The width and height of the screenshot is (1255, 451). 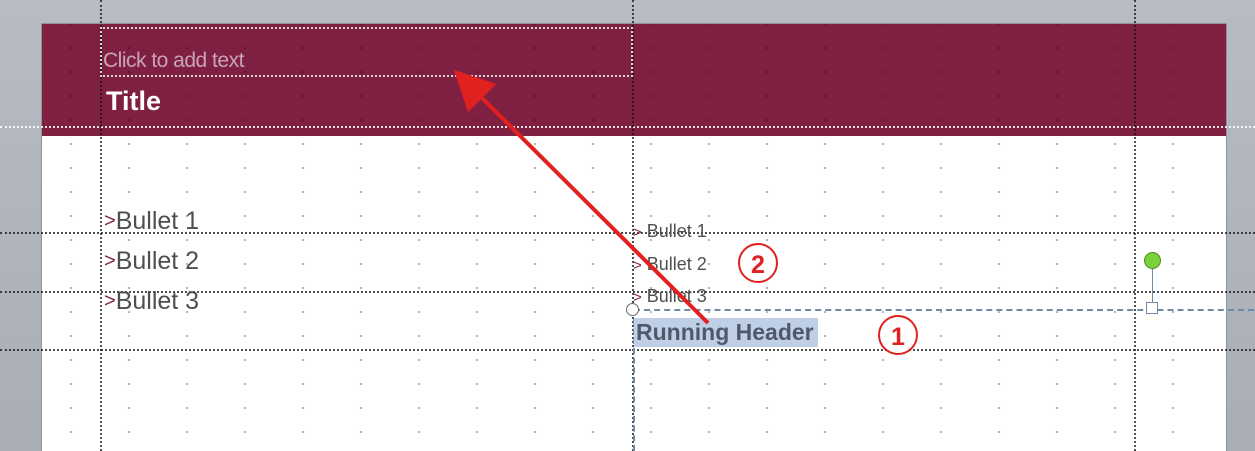 I want to click on bullet-right-3: > Bullet 3, so click(x=670, y=296).